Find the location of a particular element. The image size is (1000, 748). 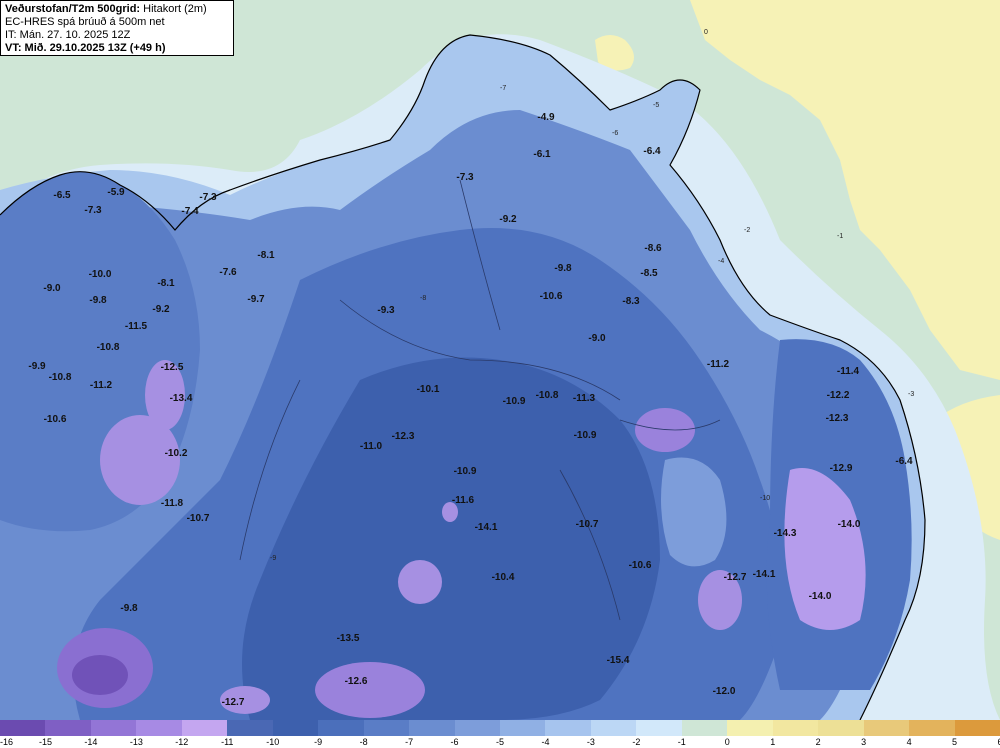

legend-tick-label: 3 is located at coordinates (864, 742).